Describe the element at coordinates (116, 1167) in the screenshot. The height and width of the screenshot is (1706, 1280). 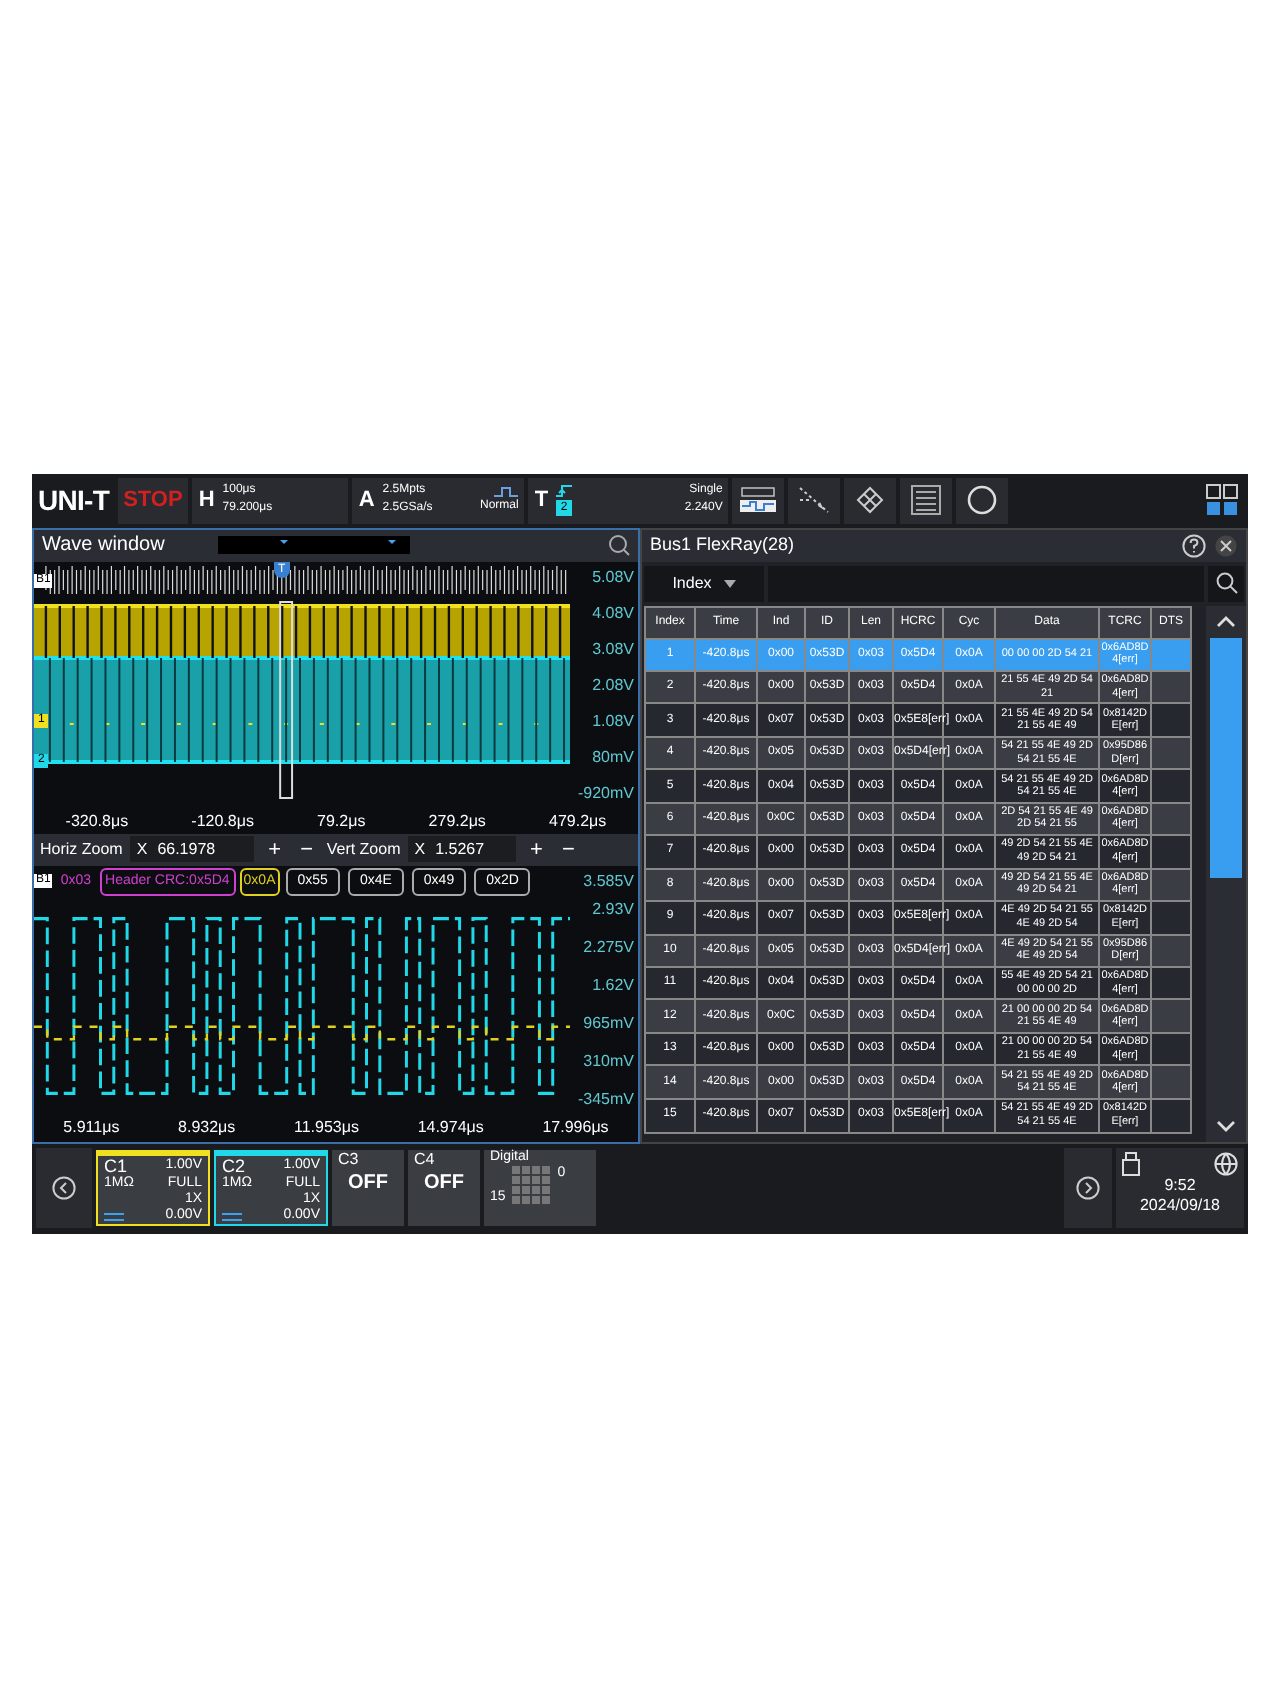
I see `channel-name: C1` at that location.